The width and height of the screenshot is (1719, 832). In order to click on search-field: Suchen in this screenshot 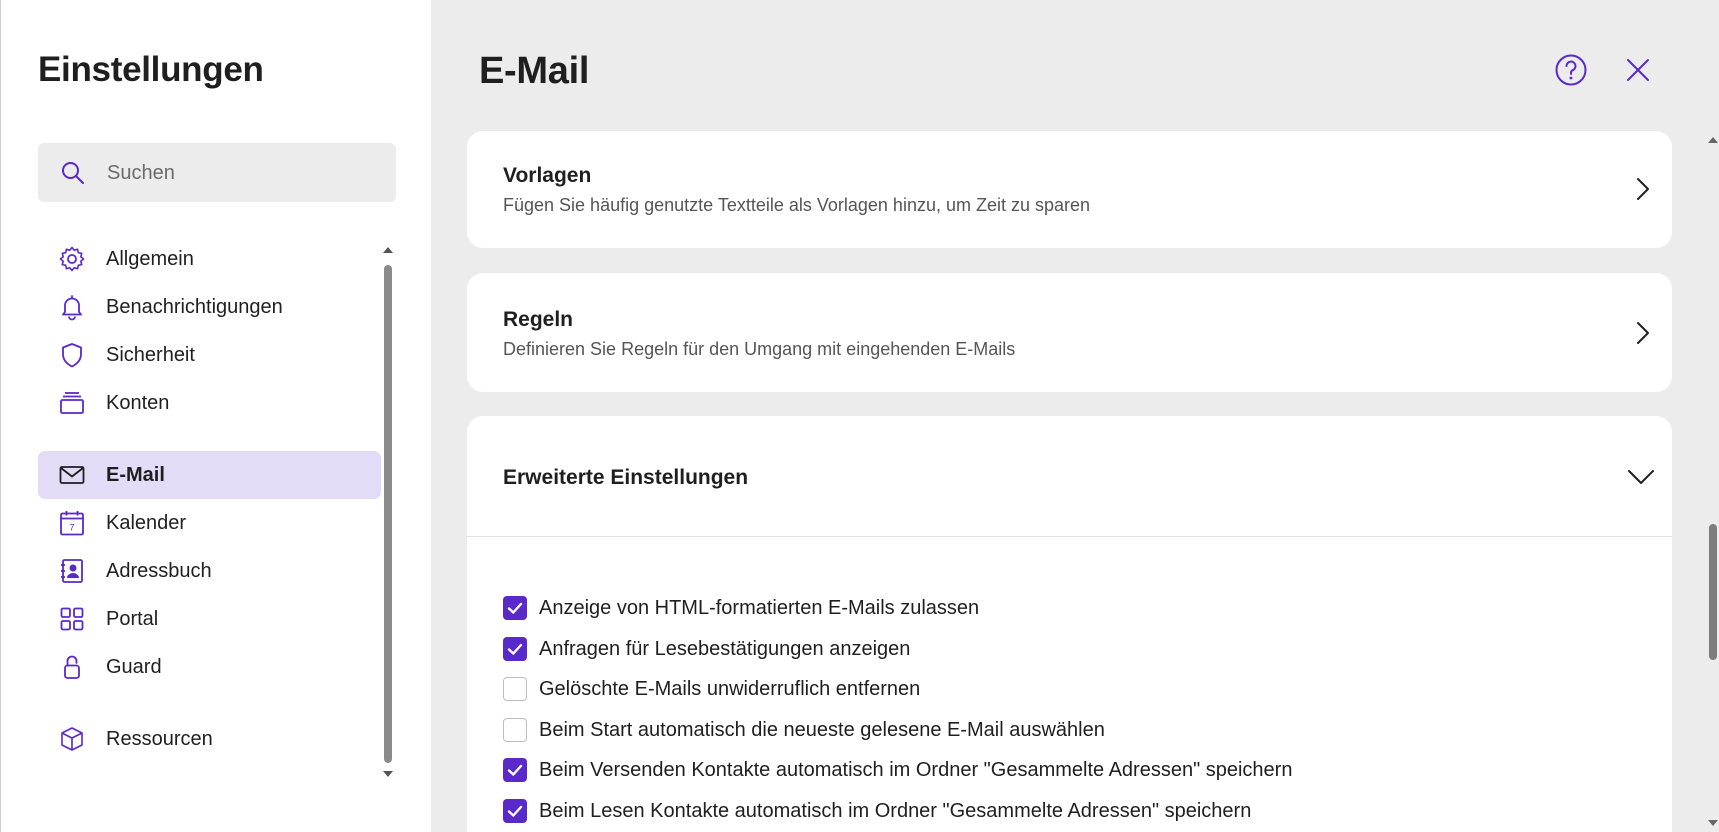, I will do `click(217, 172)`.